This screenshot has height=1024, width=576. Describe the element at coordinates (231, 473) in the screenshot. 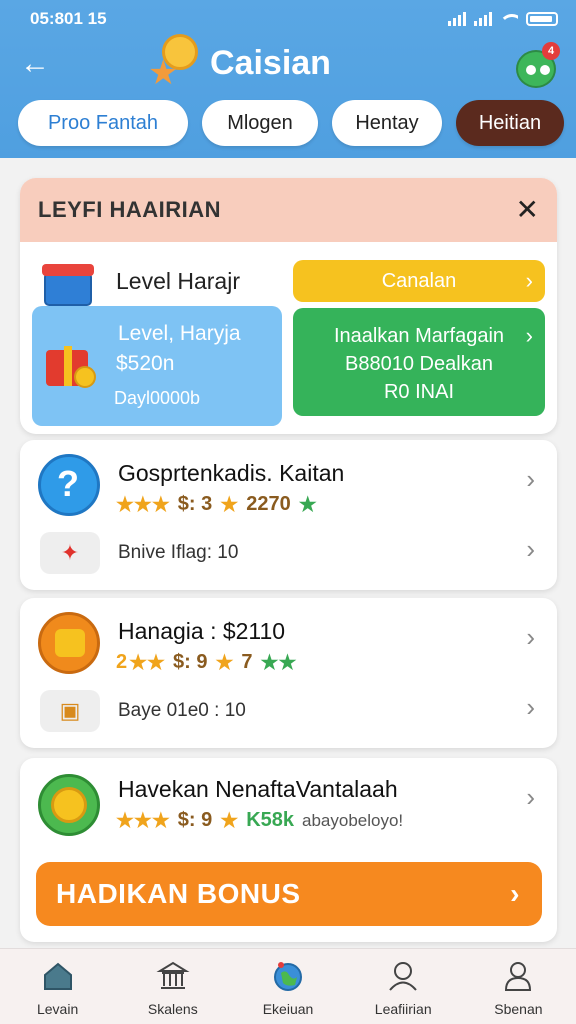

I see `card-title: Gosprtenkadis. Kaitan` at that location.